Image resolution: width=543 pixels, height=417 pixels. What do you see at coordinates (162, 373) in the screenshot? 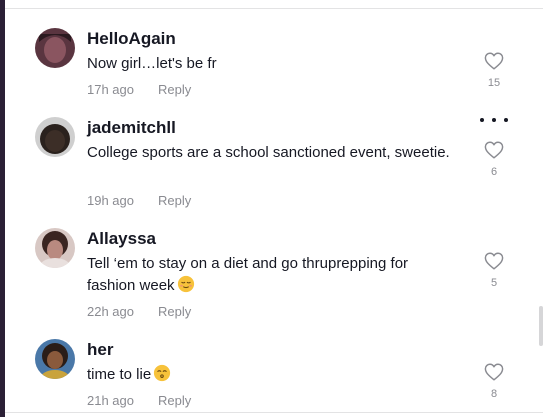
I see `kissing-face-emoji` at bounding box center [162, 373].